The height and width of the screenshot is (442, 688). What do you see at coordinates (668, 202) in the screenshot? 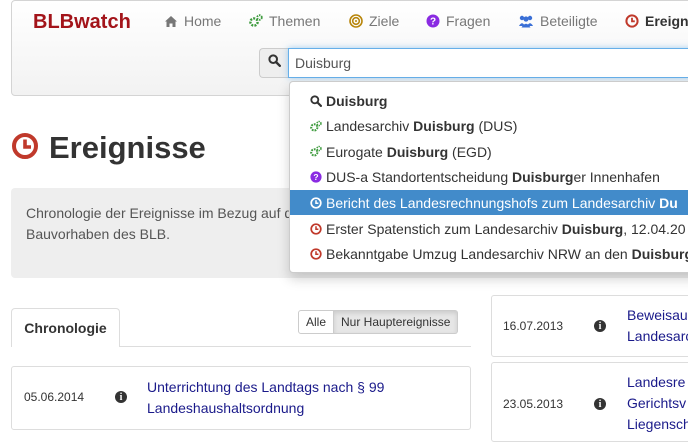
I see `suggestion-match: Du` at bounding box center [668, 202].